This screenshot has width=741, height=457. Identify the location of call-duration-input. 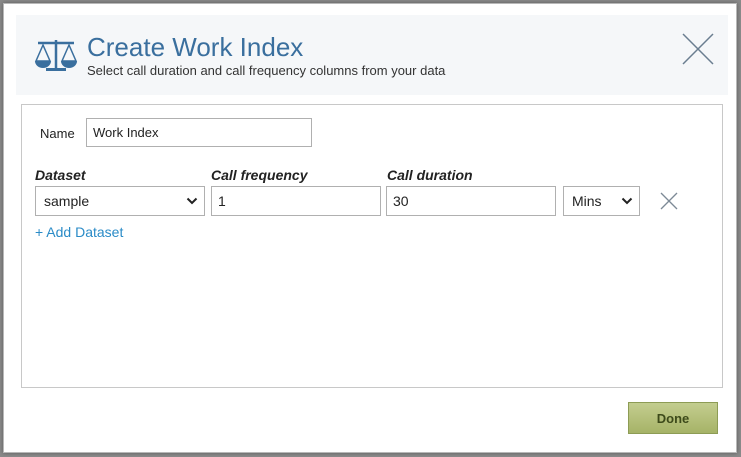
(471, 201).